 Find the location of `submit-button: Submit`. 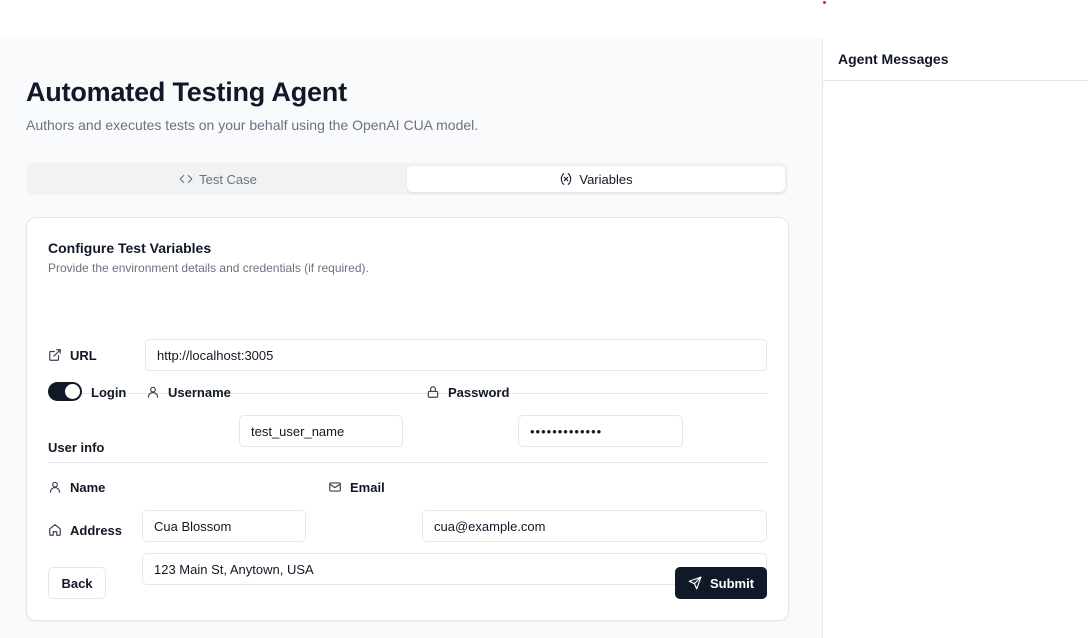

submit-button: Submit is located at coordinates (721, 583).